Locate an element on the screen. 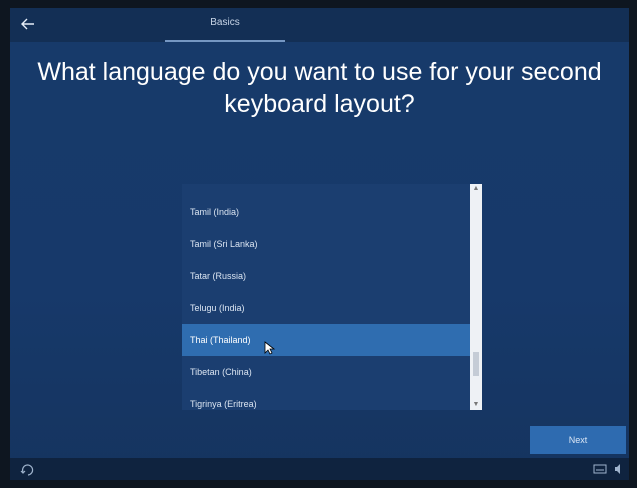 The image size is (637, 488). mouse-cursor-icon is located at coordinates (270, 348).